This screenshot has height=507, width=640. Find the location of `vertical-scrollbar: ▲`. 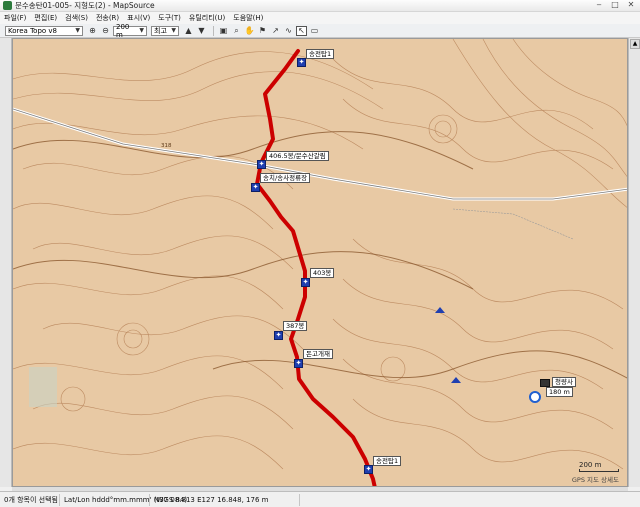

vertical-scrollbar: ▲ is located at coordinates (634, 262).